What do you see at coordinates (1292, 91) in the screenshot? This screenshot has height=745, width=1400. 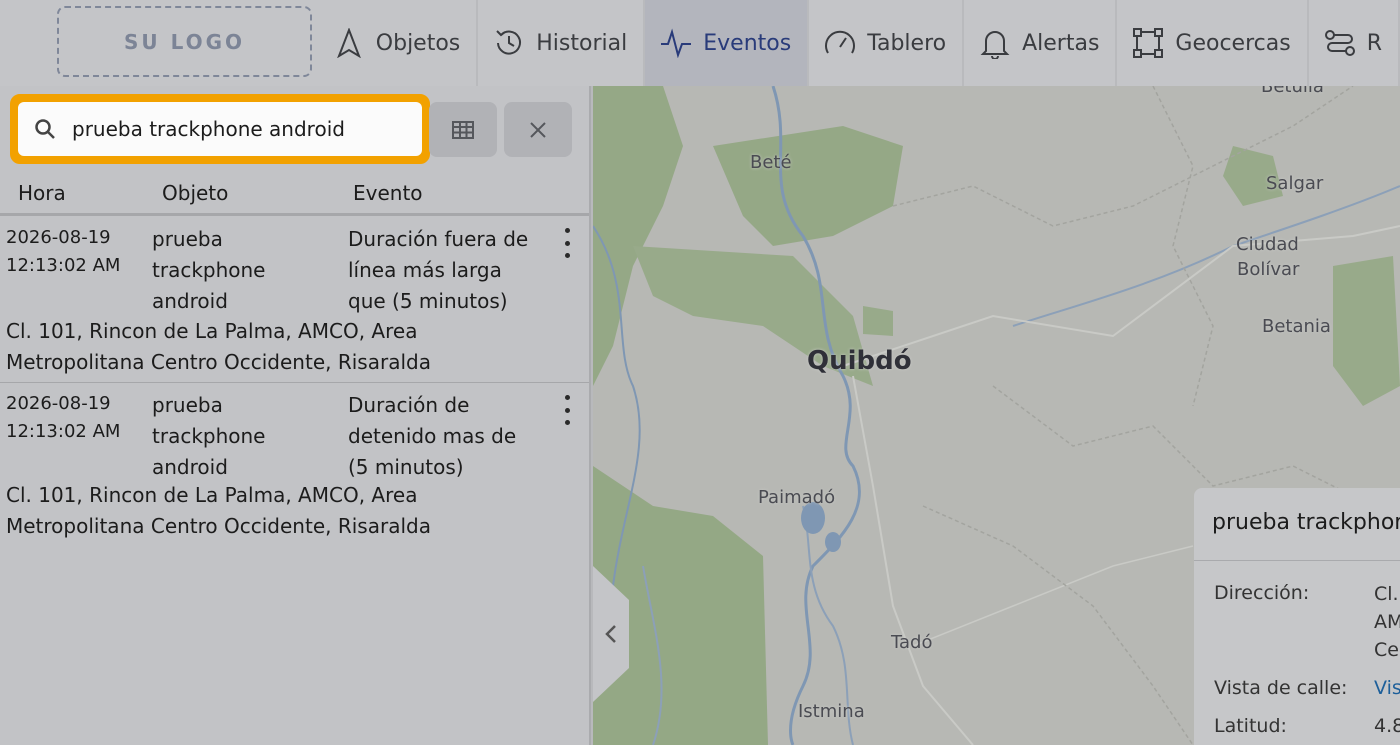 I see `map-label-betulia: Betulia` at bounding box center [1292, 91].